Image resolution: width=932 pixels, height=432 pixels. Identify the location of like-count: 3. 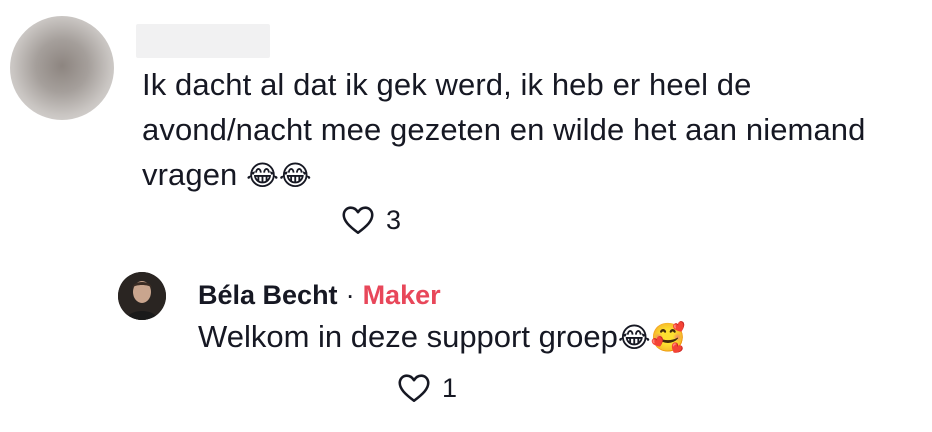
(394, 219).